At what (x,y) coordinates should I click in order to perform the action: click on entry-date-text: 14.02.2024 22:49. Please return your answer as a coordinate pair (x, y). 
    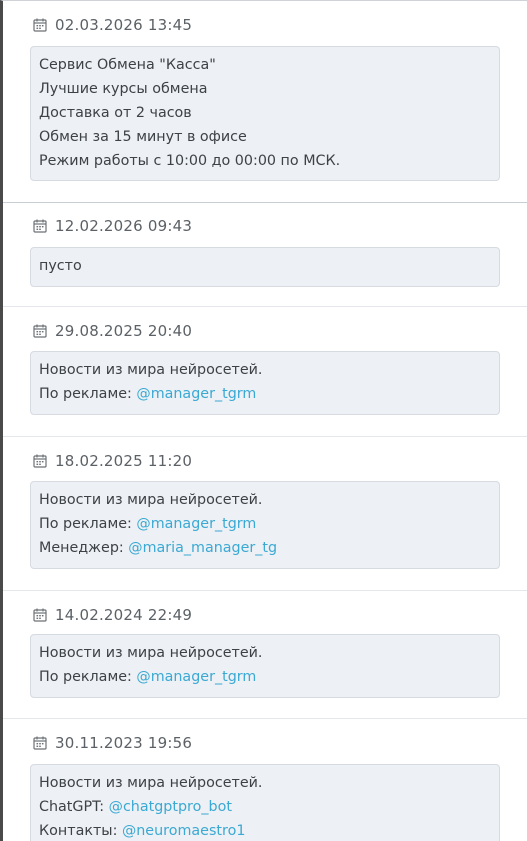
    Looking at the image, I should click on (124, 615).